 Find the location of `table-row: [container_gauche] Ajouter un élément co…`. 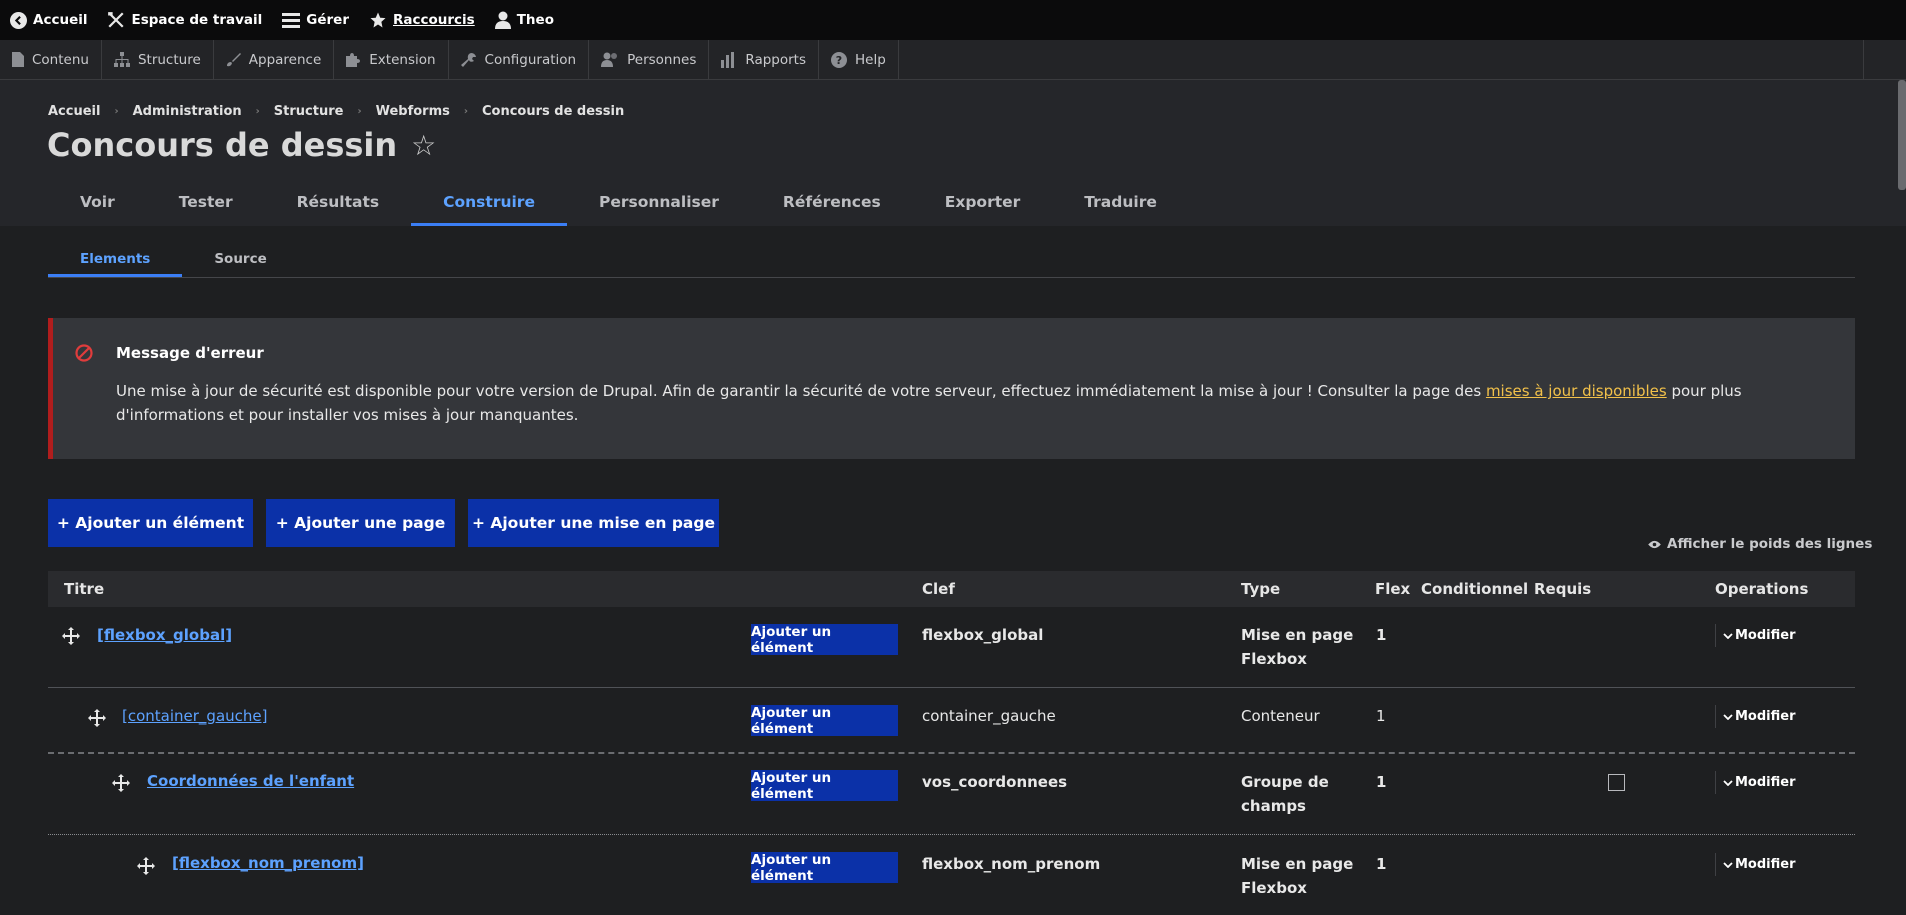

table-row: [container_gauche] Ajouter un élément co… is located at coordinates (951, 720).